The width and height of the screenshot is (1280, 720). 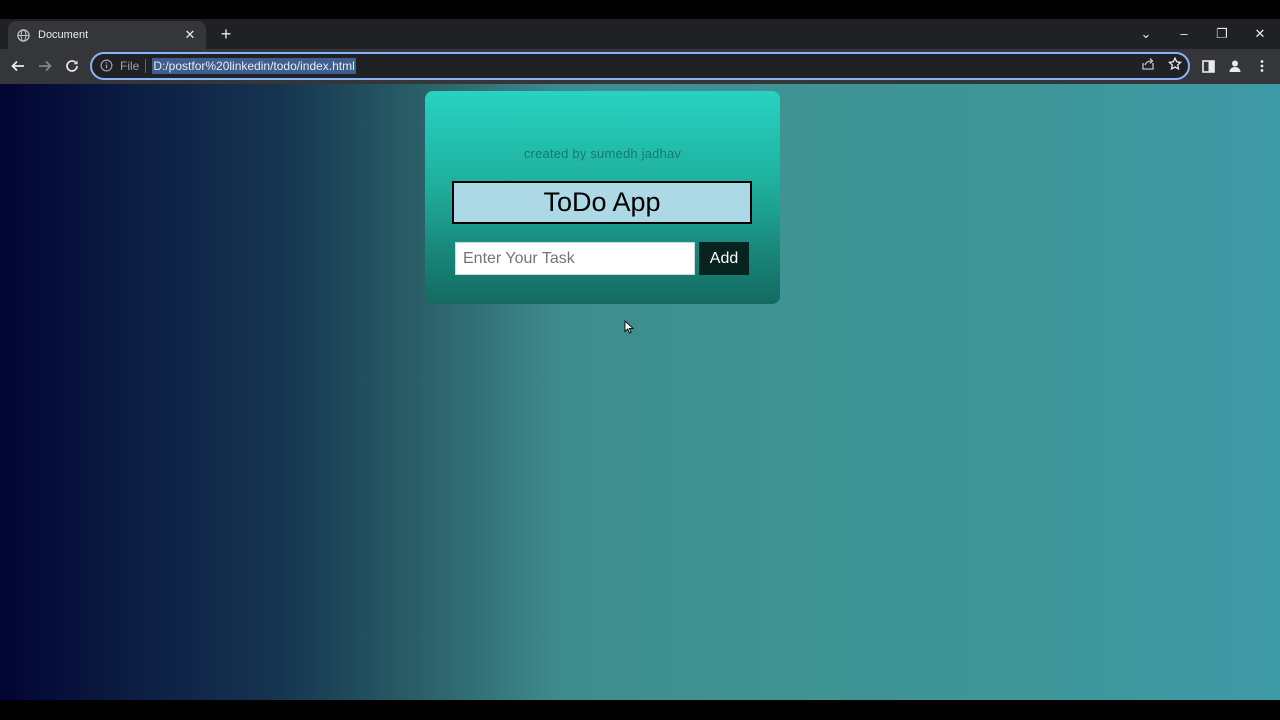 What do you see at coordinates (226, 34) in the screenshot?
I see `new-tab-button: +` at bounding box center [226, 34].